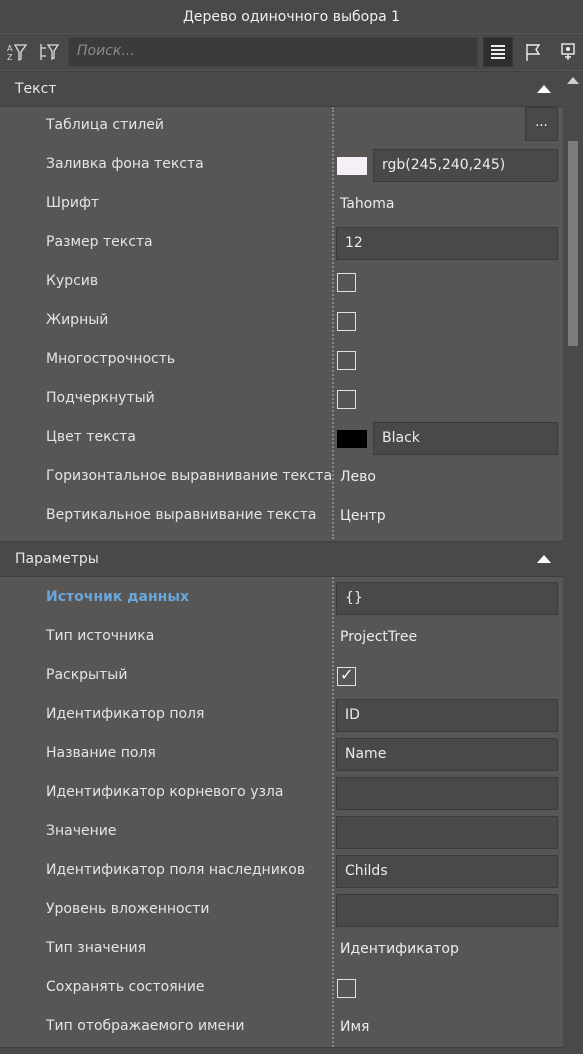  Describe the element at coordinates (49, 52) in the screenshot. I see `tree-filter-icon` at that location.